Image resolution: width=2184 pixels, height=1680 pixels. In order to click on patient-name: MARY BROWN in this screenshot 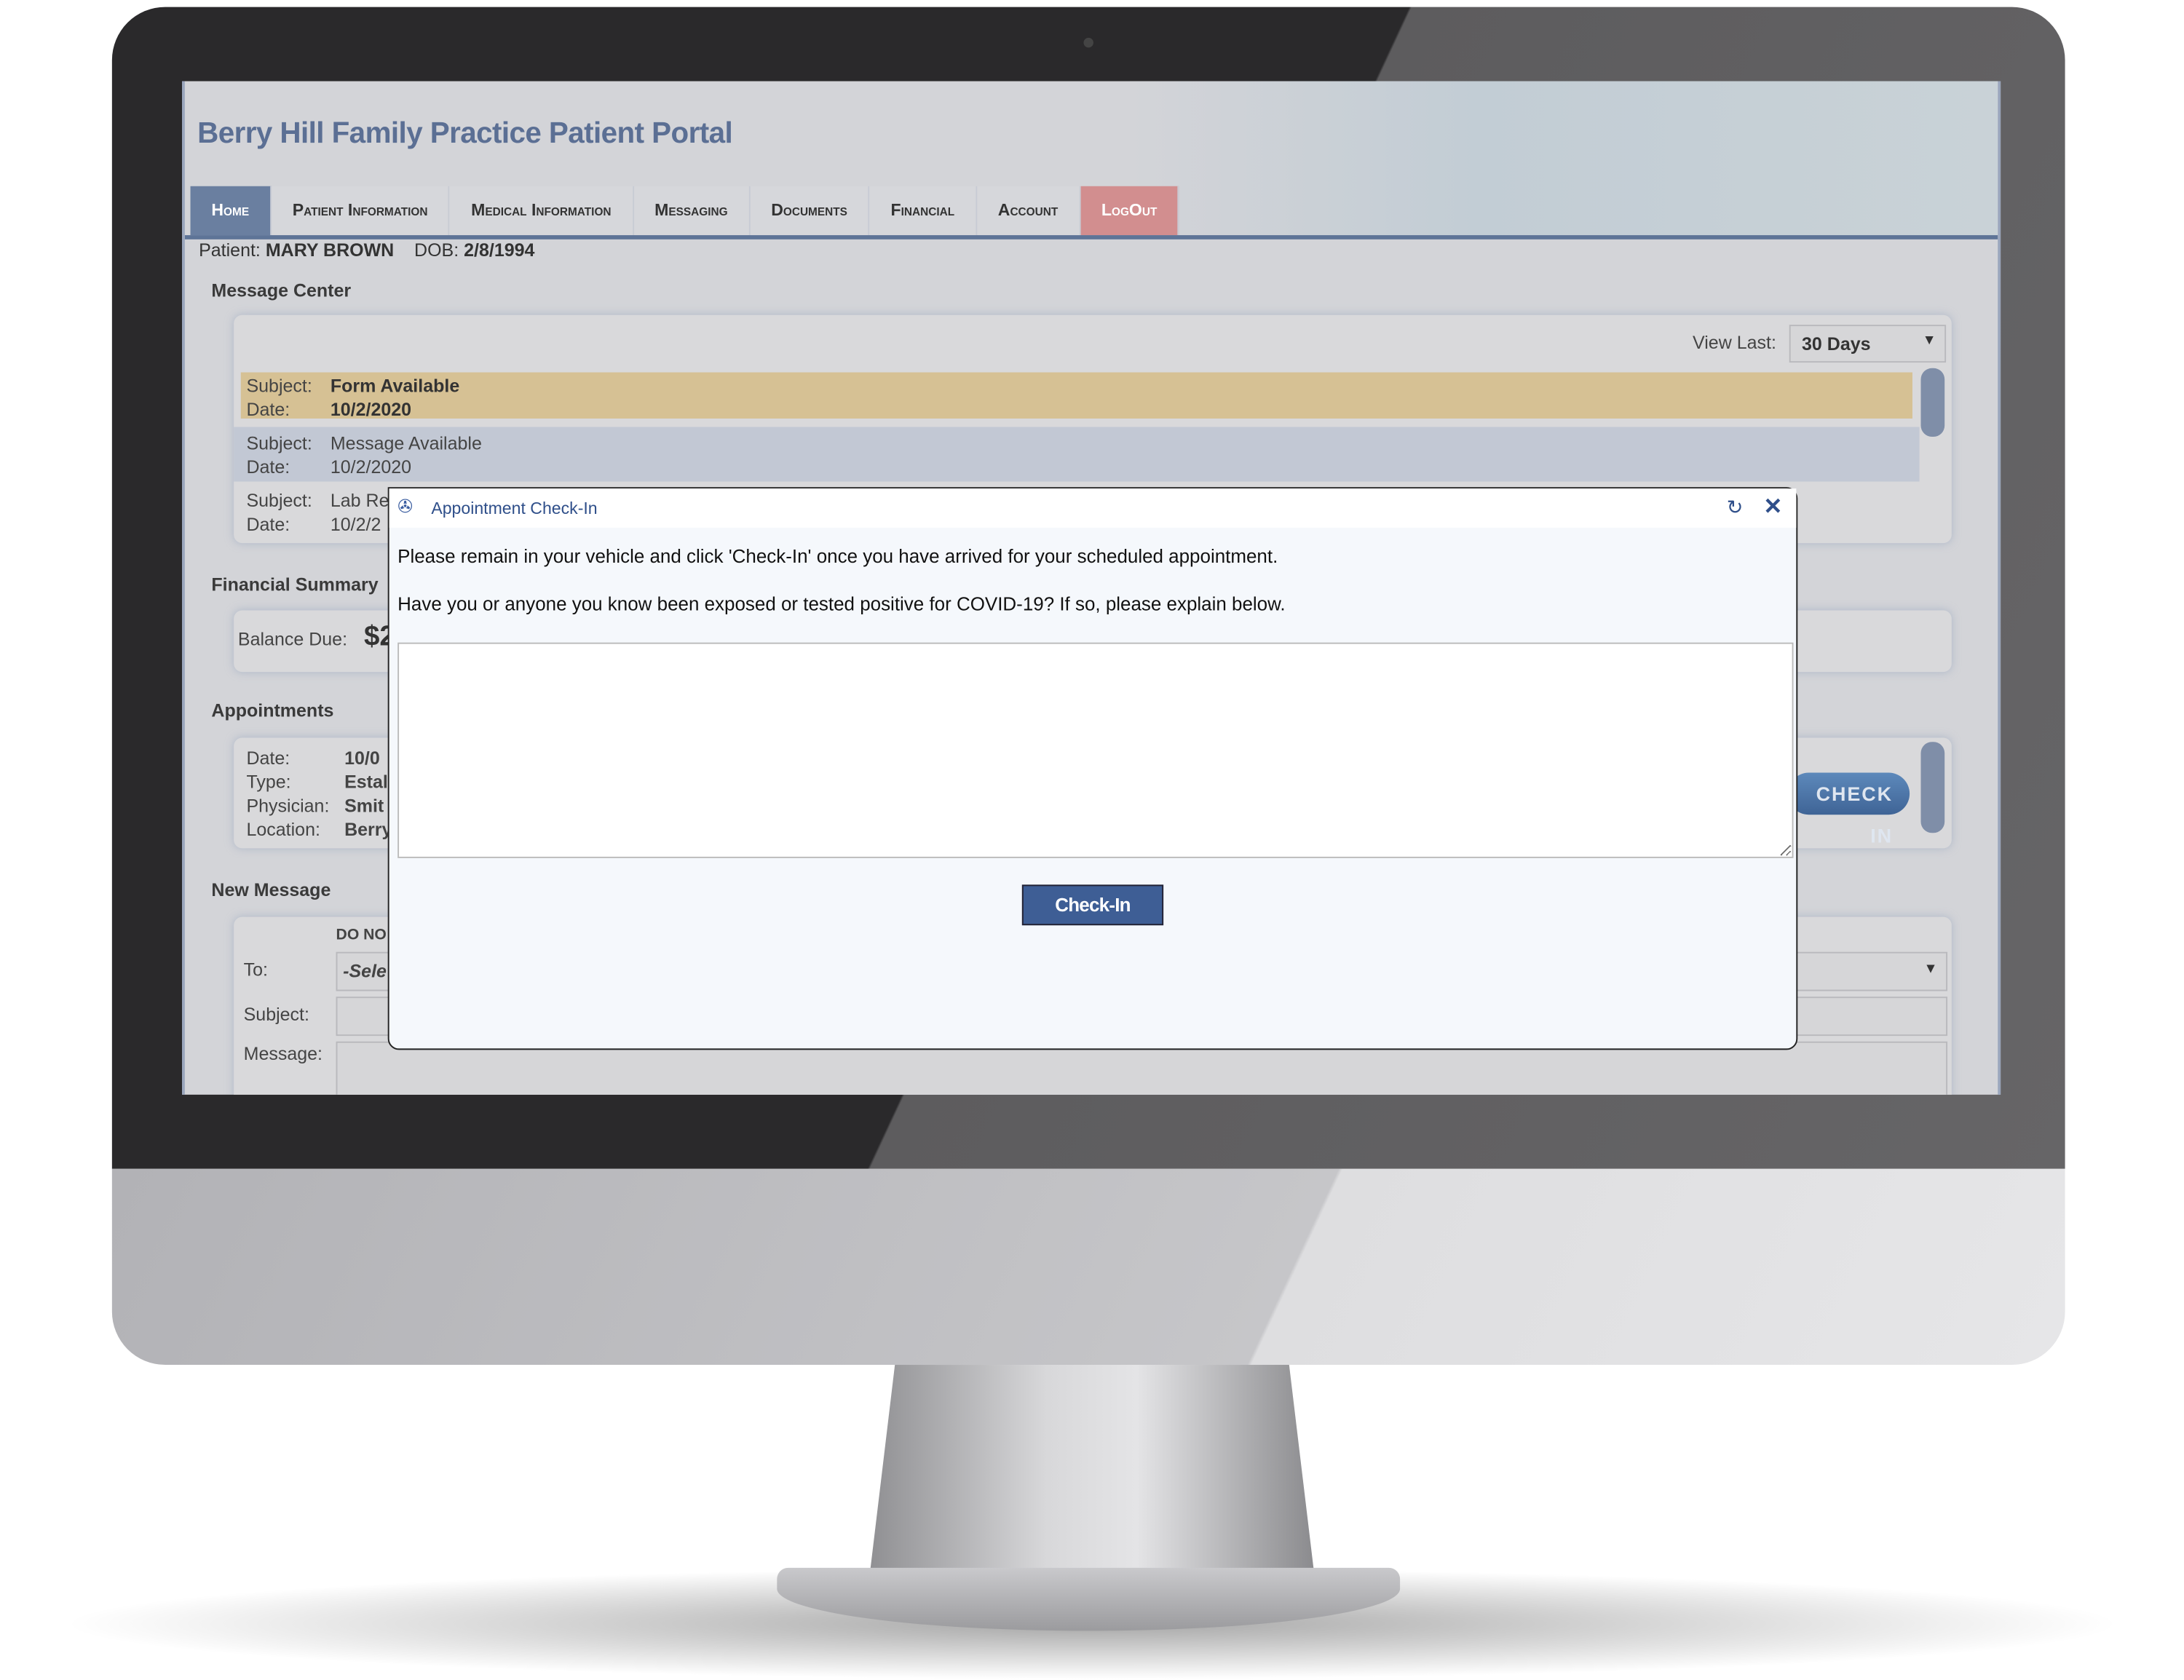, I will do `click(330, 250)`.